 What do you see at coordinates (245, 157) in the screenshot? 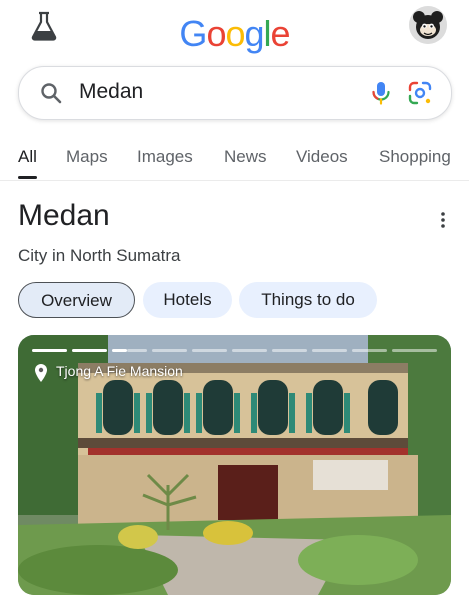
I see `tab-news: News` at bounding box center [245, 157].